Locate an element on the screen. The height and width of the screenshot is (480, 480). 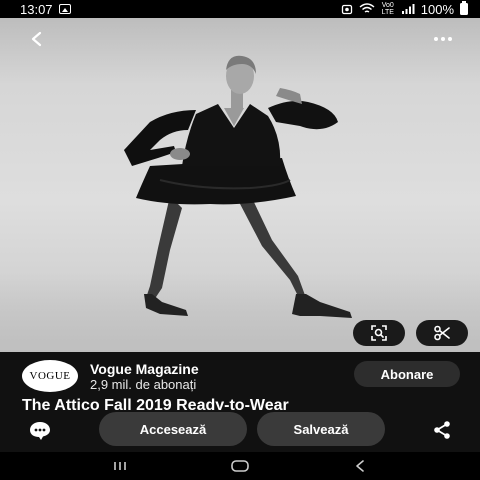
avatar: VOGUE is located at coordinates (50, 376).